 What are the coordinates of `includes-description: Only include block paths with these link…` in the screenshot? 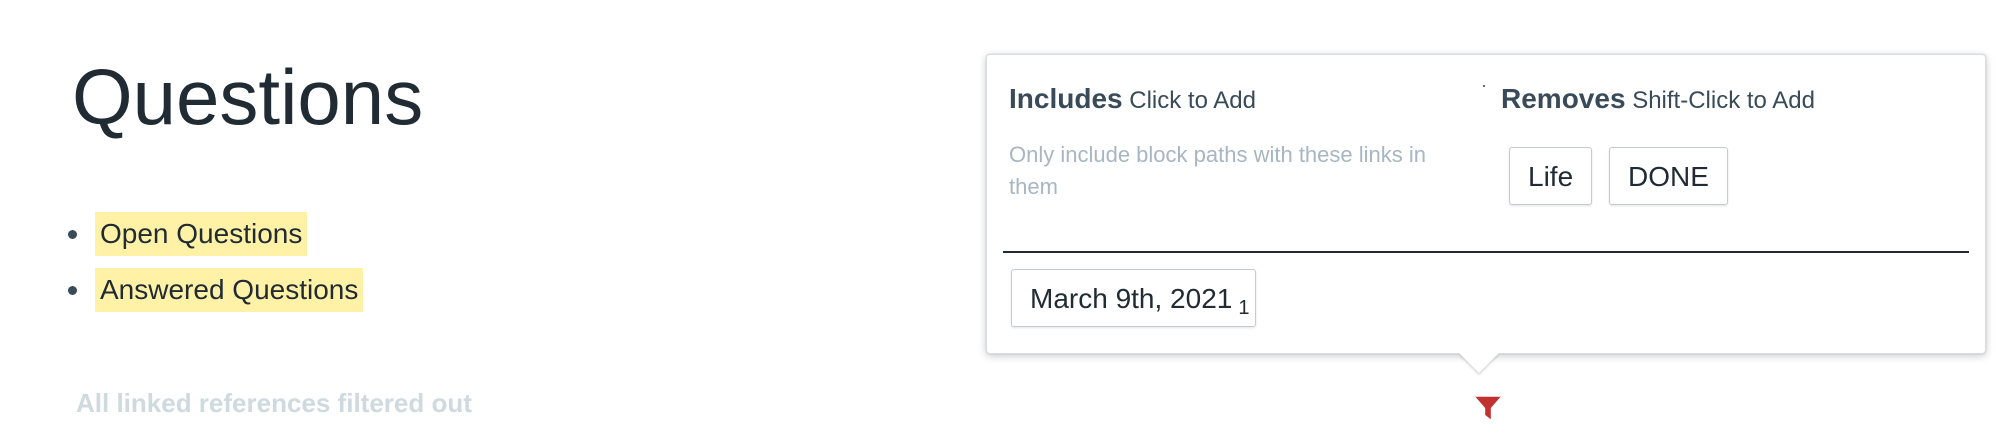 It's located at (1217, 170).